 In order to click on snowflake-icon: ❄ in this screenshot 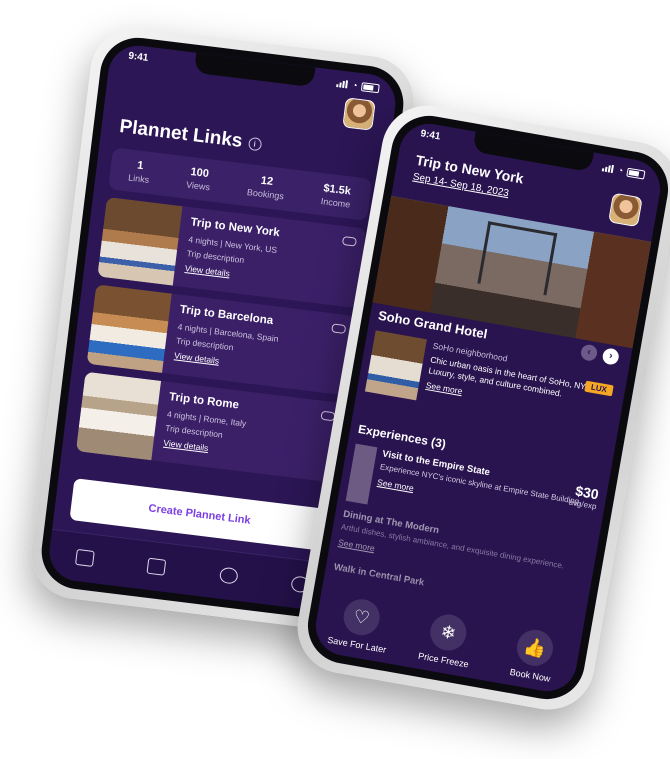, I will do `click(448, 632)`.